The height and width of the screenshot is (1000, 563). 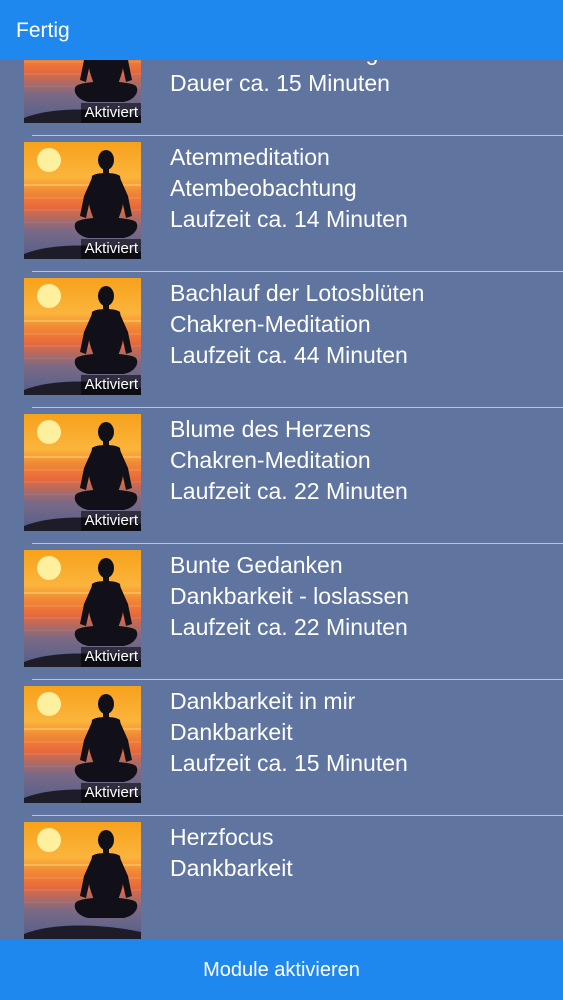 I want to click on module-subtitle: Atembeobachtung, so click(x=263, y=188).